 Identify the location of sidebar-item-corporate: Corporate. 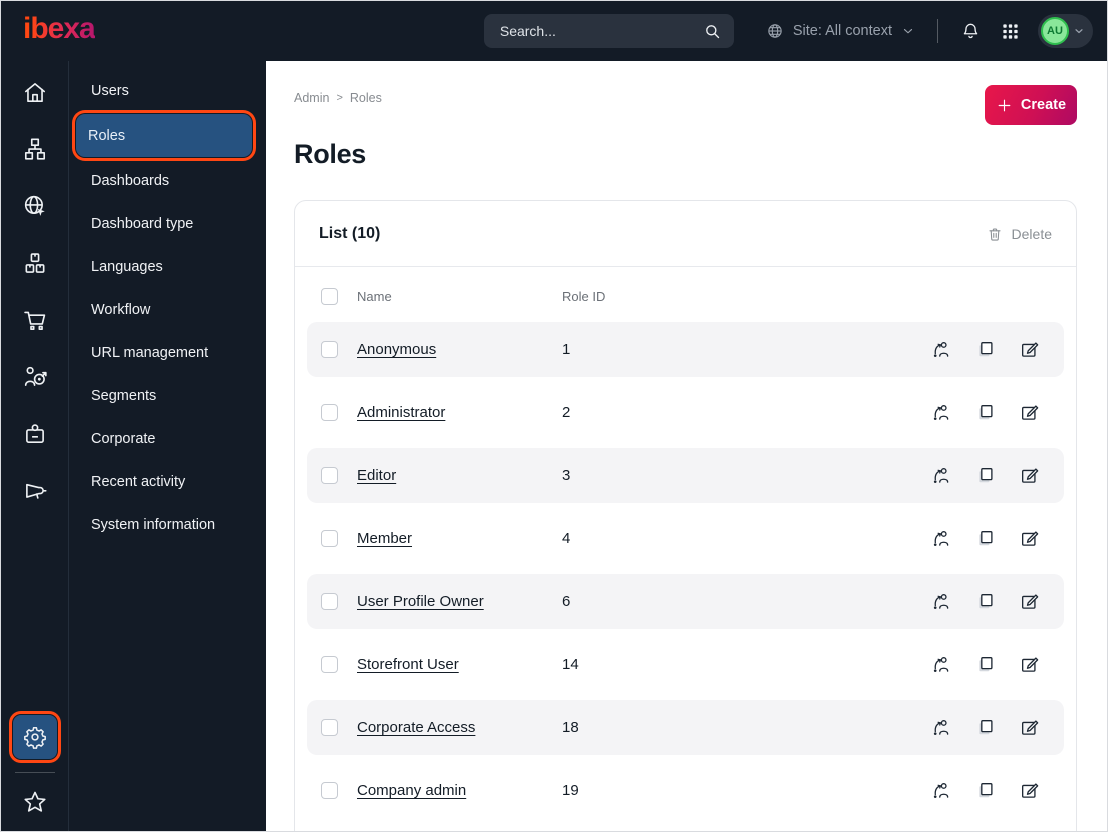
(167, 438).